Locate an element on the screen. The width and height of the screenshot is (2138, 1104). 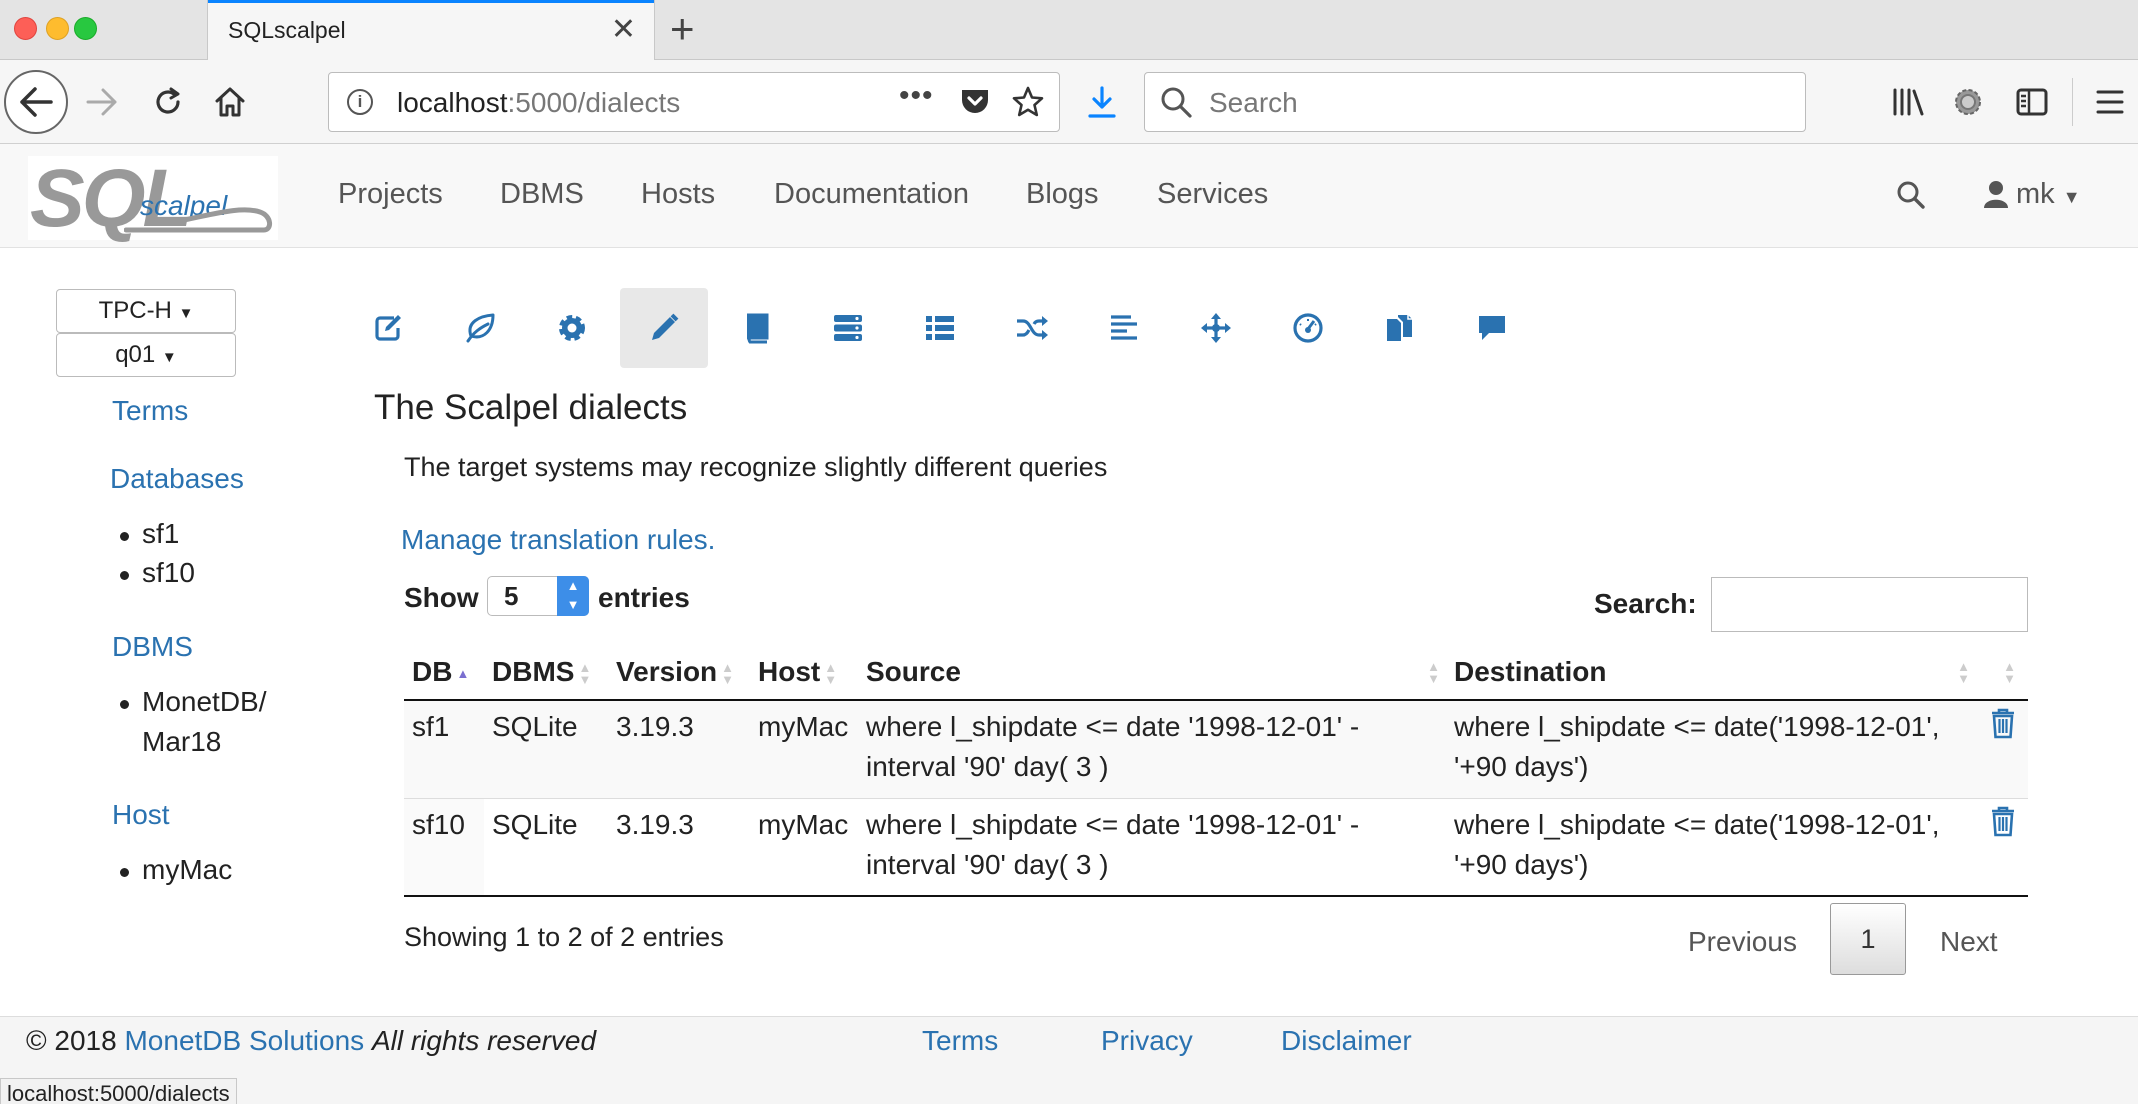
sidebar-database-item: sf1 is located at coordinates (149, 534).